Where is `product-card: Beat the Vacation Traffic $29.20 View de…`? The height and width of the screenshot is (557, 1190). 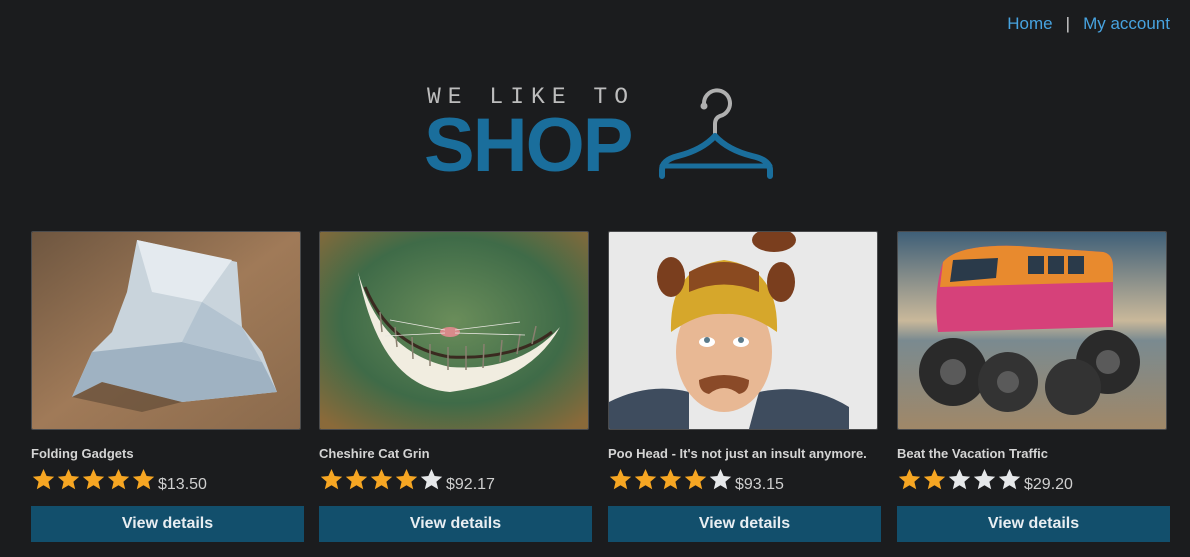 product-card: Beat the Vacation Traffic $29.20 View de… is located at coordinates (1033, 386).